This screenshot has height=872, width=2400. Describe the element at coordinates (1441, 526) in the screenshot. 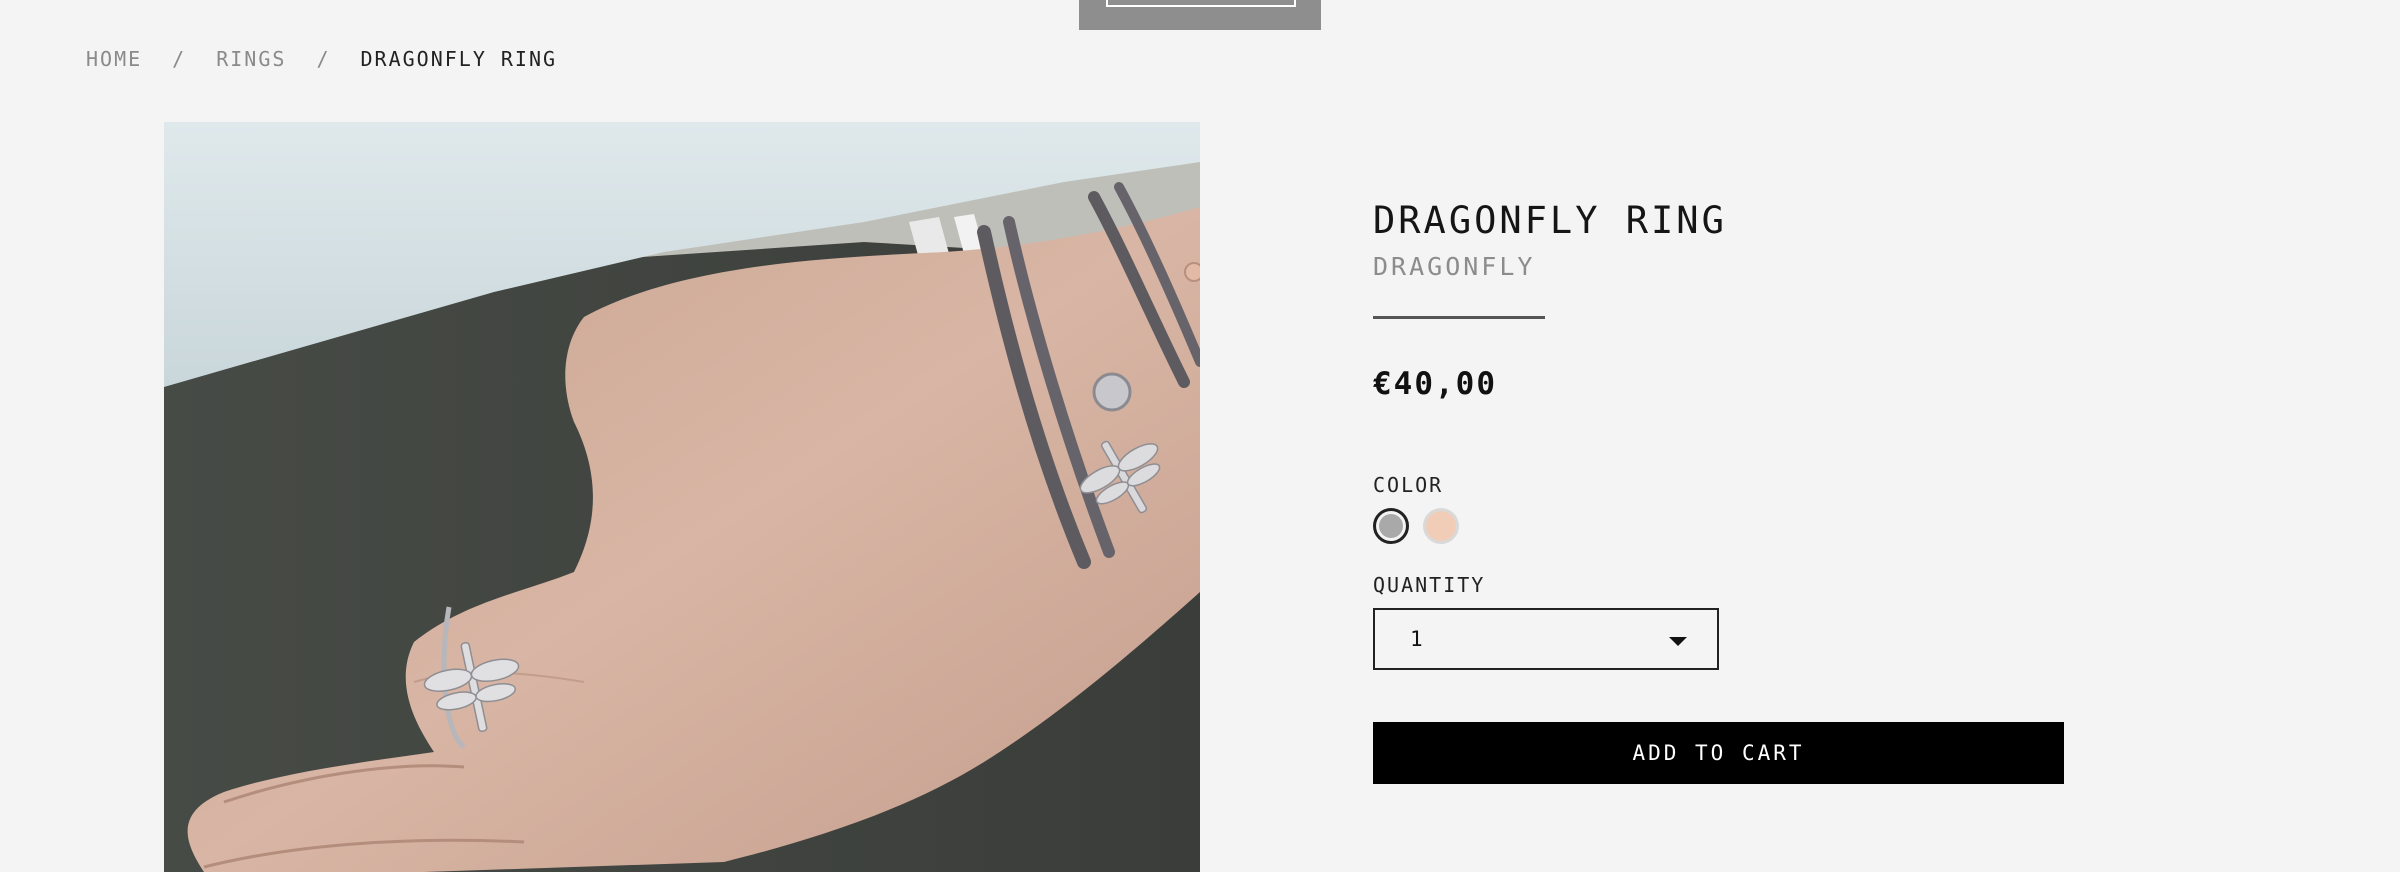

I see `color-swatch-rose` at that location.